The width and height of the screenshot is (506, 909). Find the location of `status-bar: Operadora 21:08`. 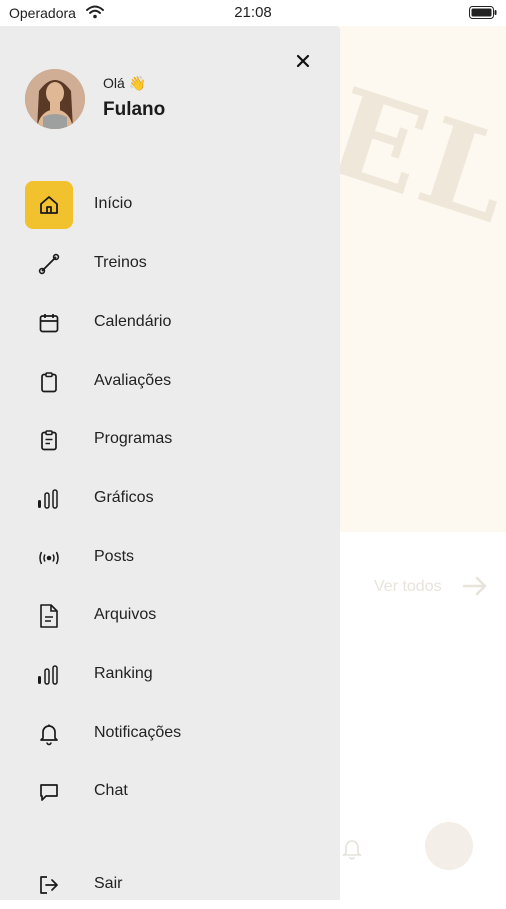

status-bar: Operadora 21:08 is located at coordinates (253, 13).